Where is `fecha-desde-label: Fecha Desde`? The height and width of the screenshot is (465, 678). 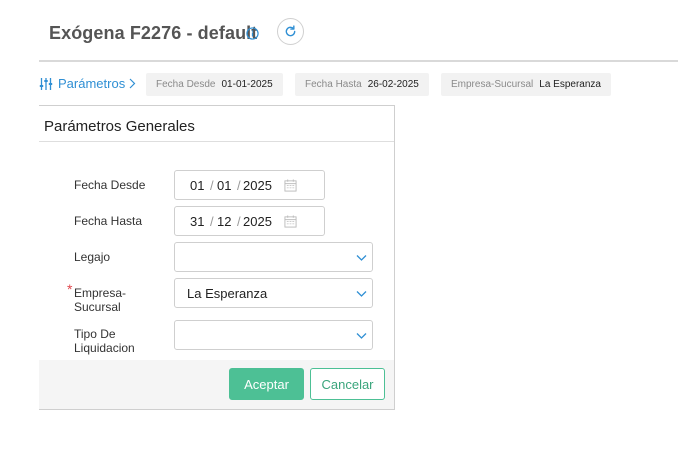
fecha-desde-label: Fecha Desde is located at coordinates (110, 185).